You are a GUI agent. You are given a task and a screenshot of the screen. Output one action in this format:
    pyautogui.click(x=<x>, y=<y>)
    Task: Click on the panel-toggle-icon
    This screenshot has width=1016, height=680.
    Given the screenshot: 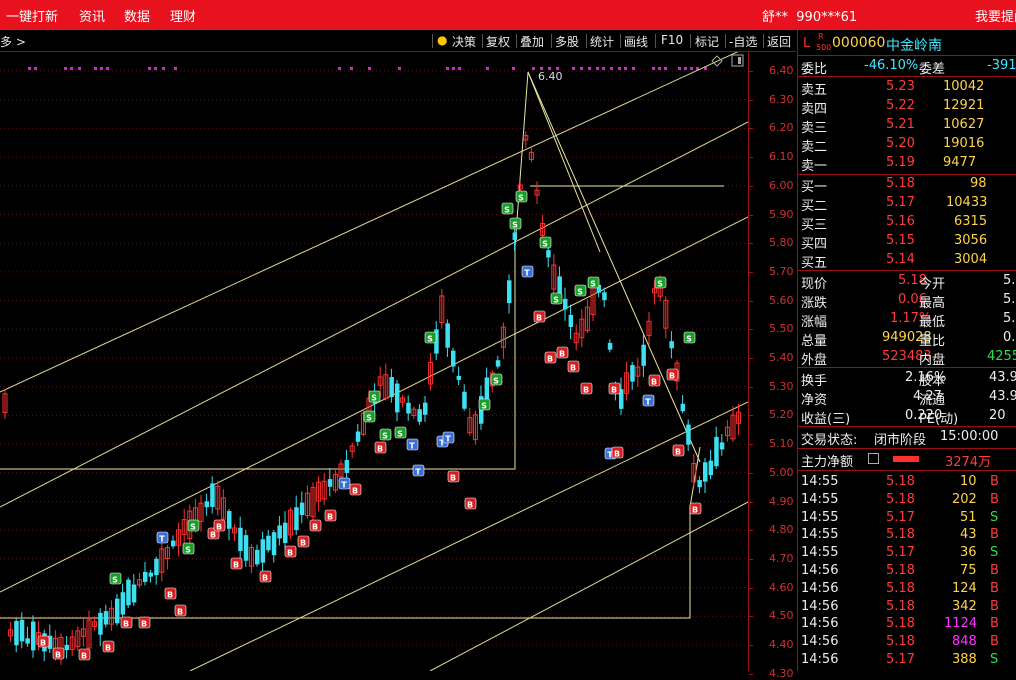 What is the action you would take?
    pyautogui.click(x=737, y=60)
    